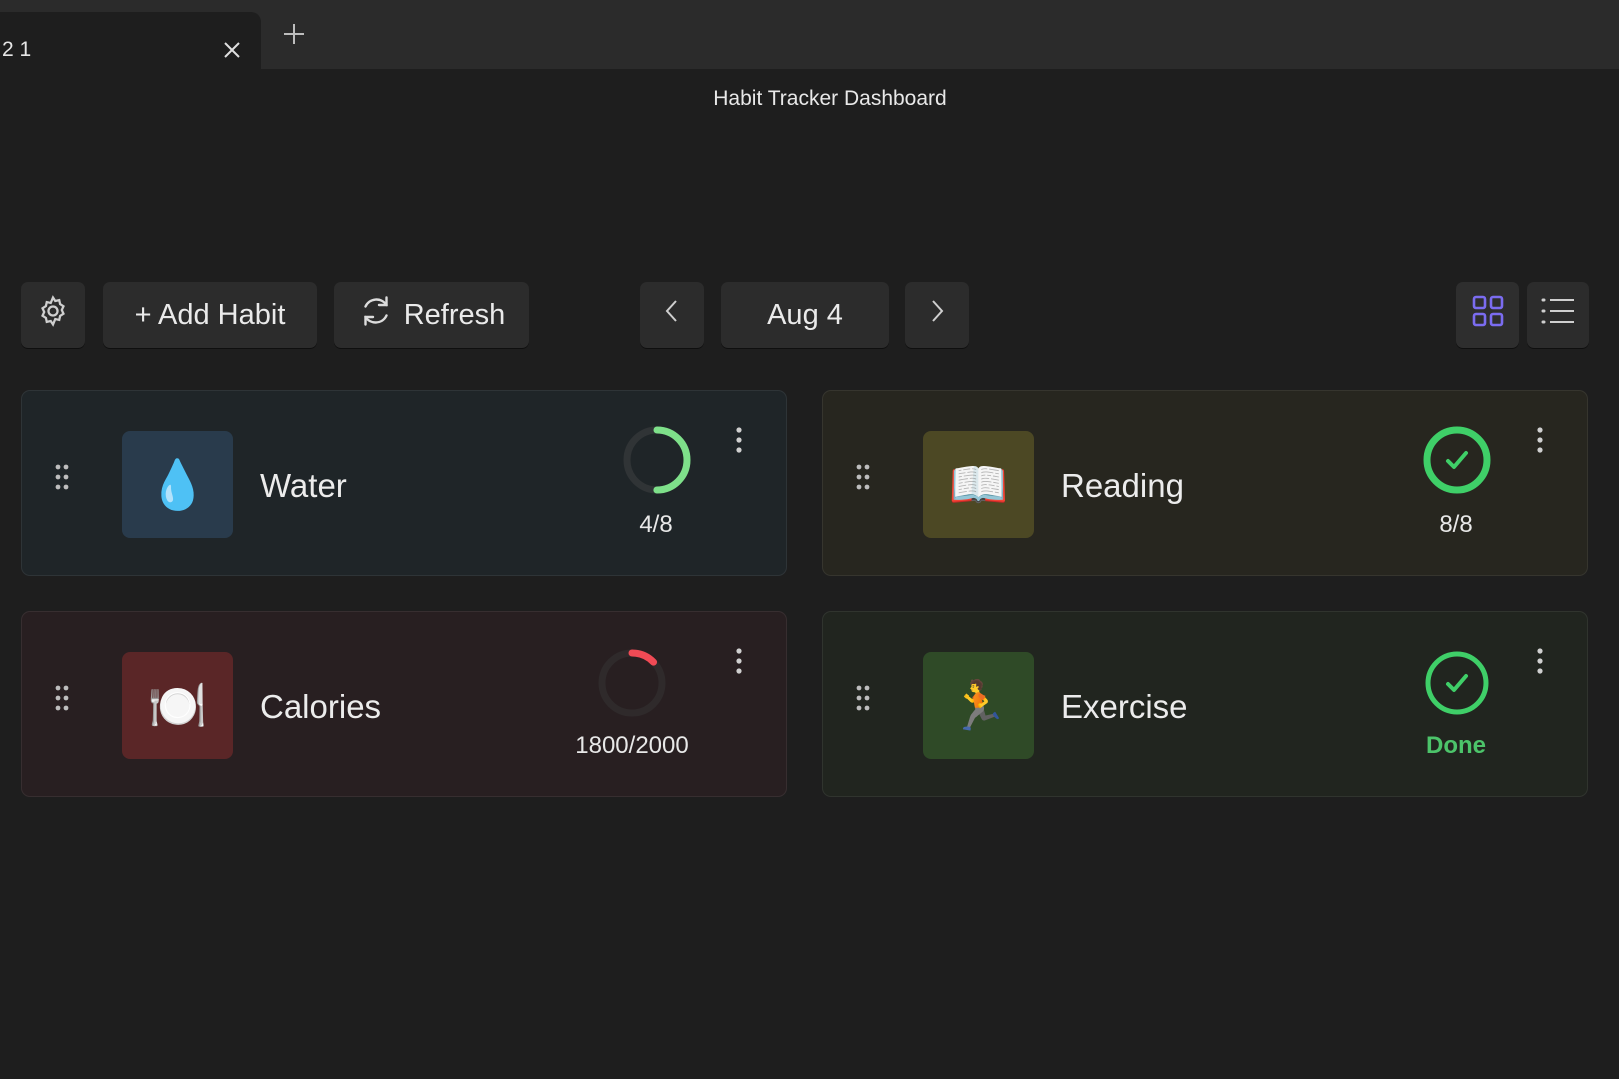 This screenshot has width=1619, height=1079. I want to click on refresh-button: Refresh, so click(431, 315).